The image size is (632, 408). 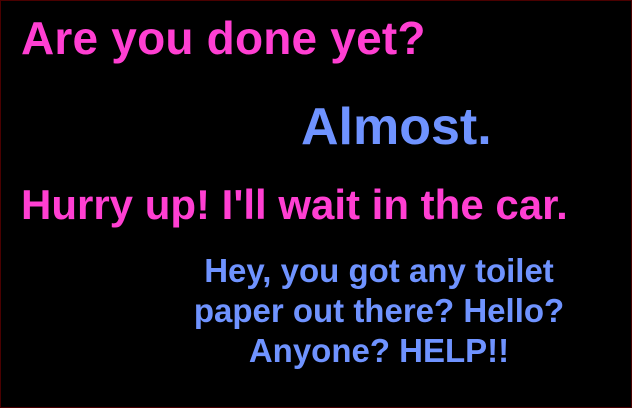 What do you see at coordinates (379, 350) in the screenshot?
I see `plea-row-3: Anyone? HELP!!` at bounding box center [379, 350].